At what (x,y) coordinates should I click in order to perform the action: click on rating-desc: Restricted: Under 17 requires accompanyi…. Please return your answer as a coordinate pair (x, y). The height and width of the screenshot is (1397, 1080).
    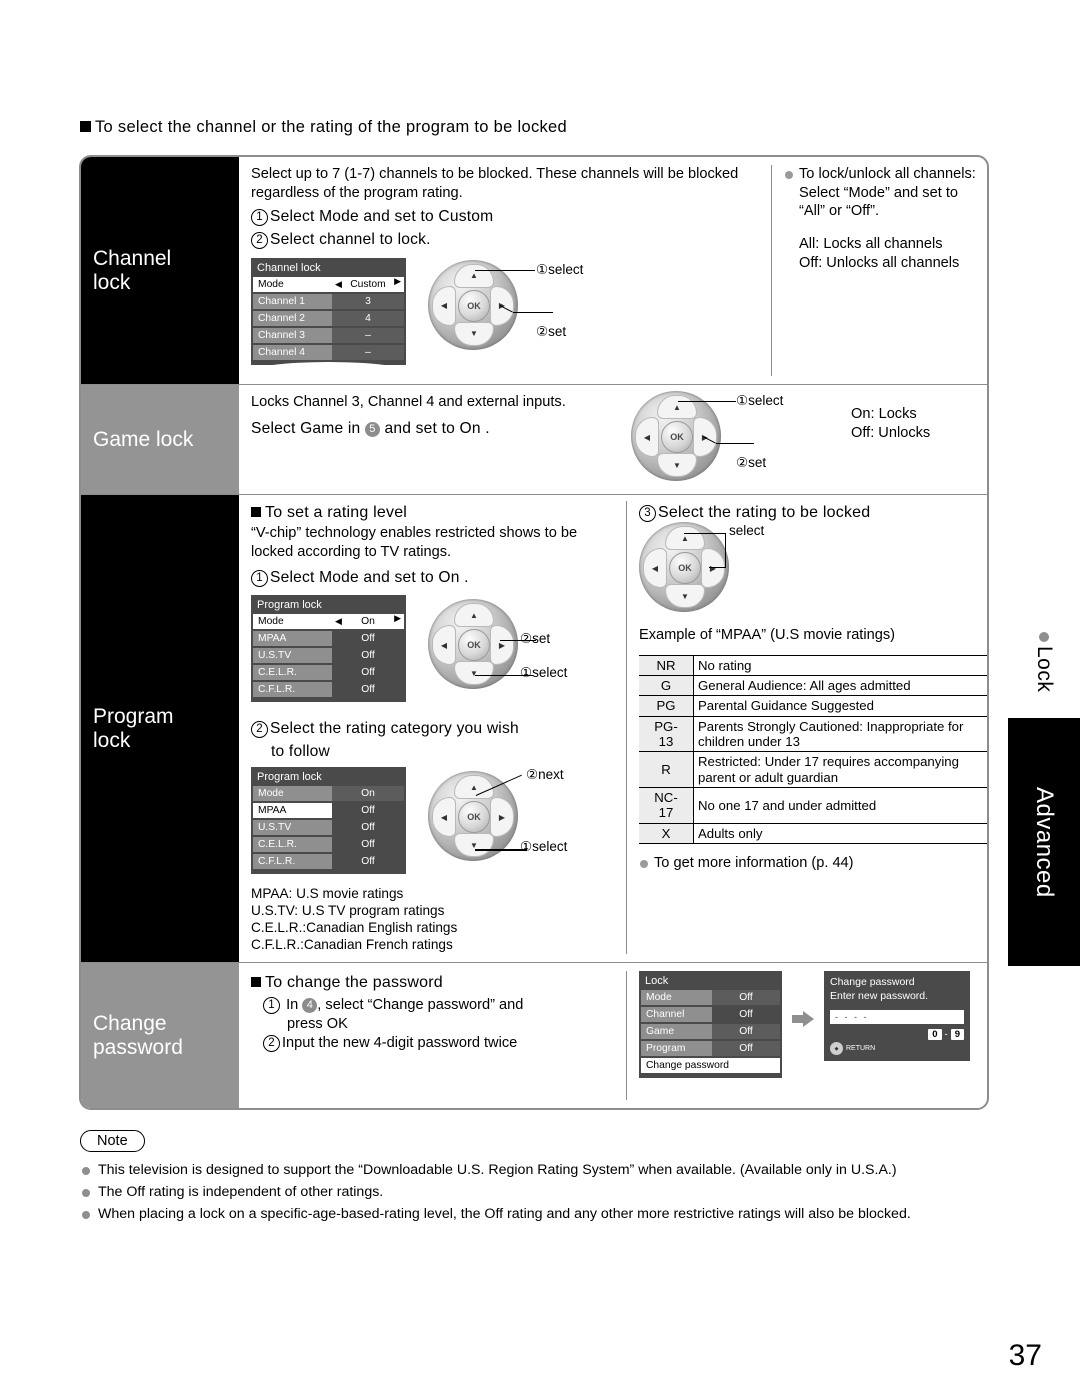
    Looking at the image, I should click on (840, 770).